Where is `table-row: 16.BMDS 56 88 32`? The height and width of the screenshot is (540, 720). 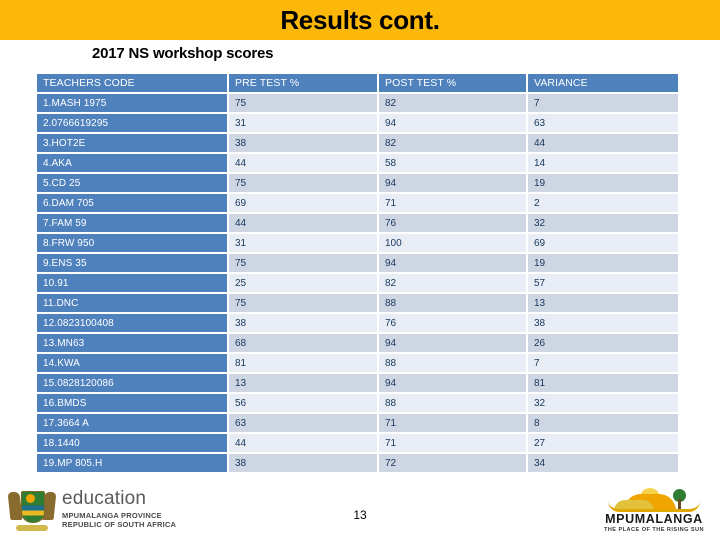
table-row: 16.BMDS 56 88 32 is located at coordinates (357, 402).